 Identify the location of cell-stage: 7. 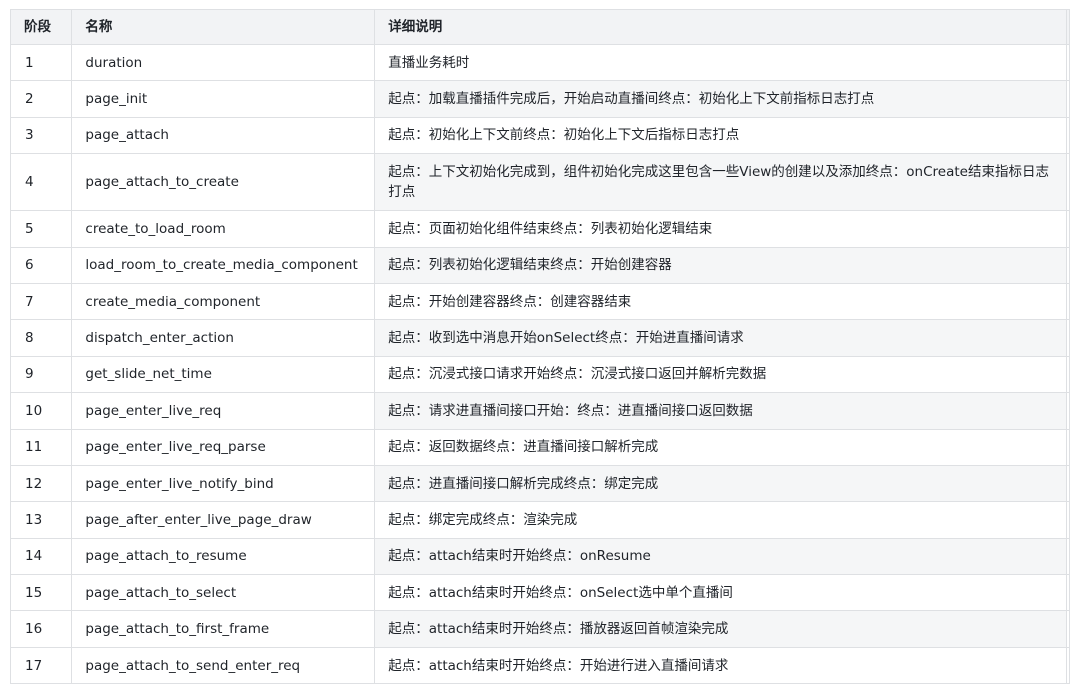
(41, 301).